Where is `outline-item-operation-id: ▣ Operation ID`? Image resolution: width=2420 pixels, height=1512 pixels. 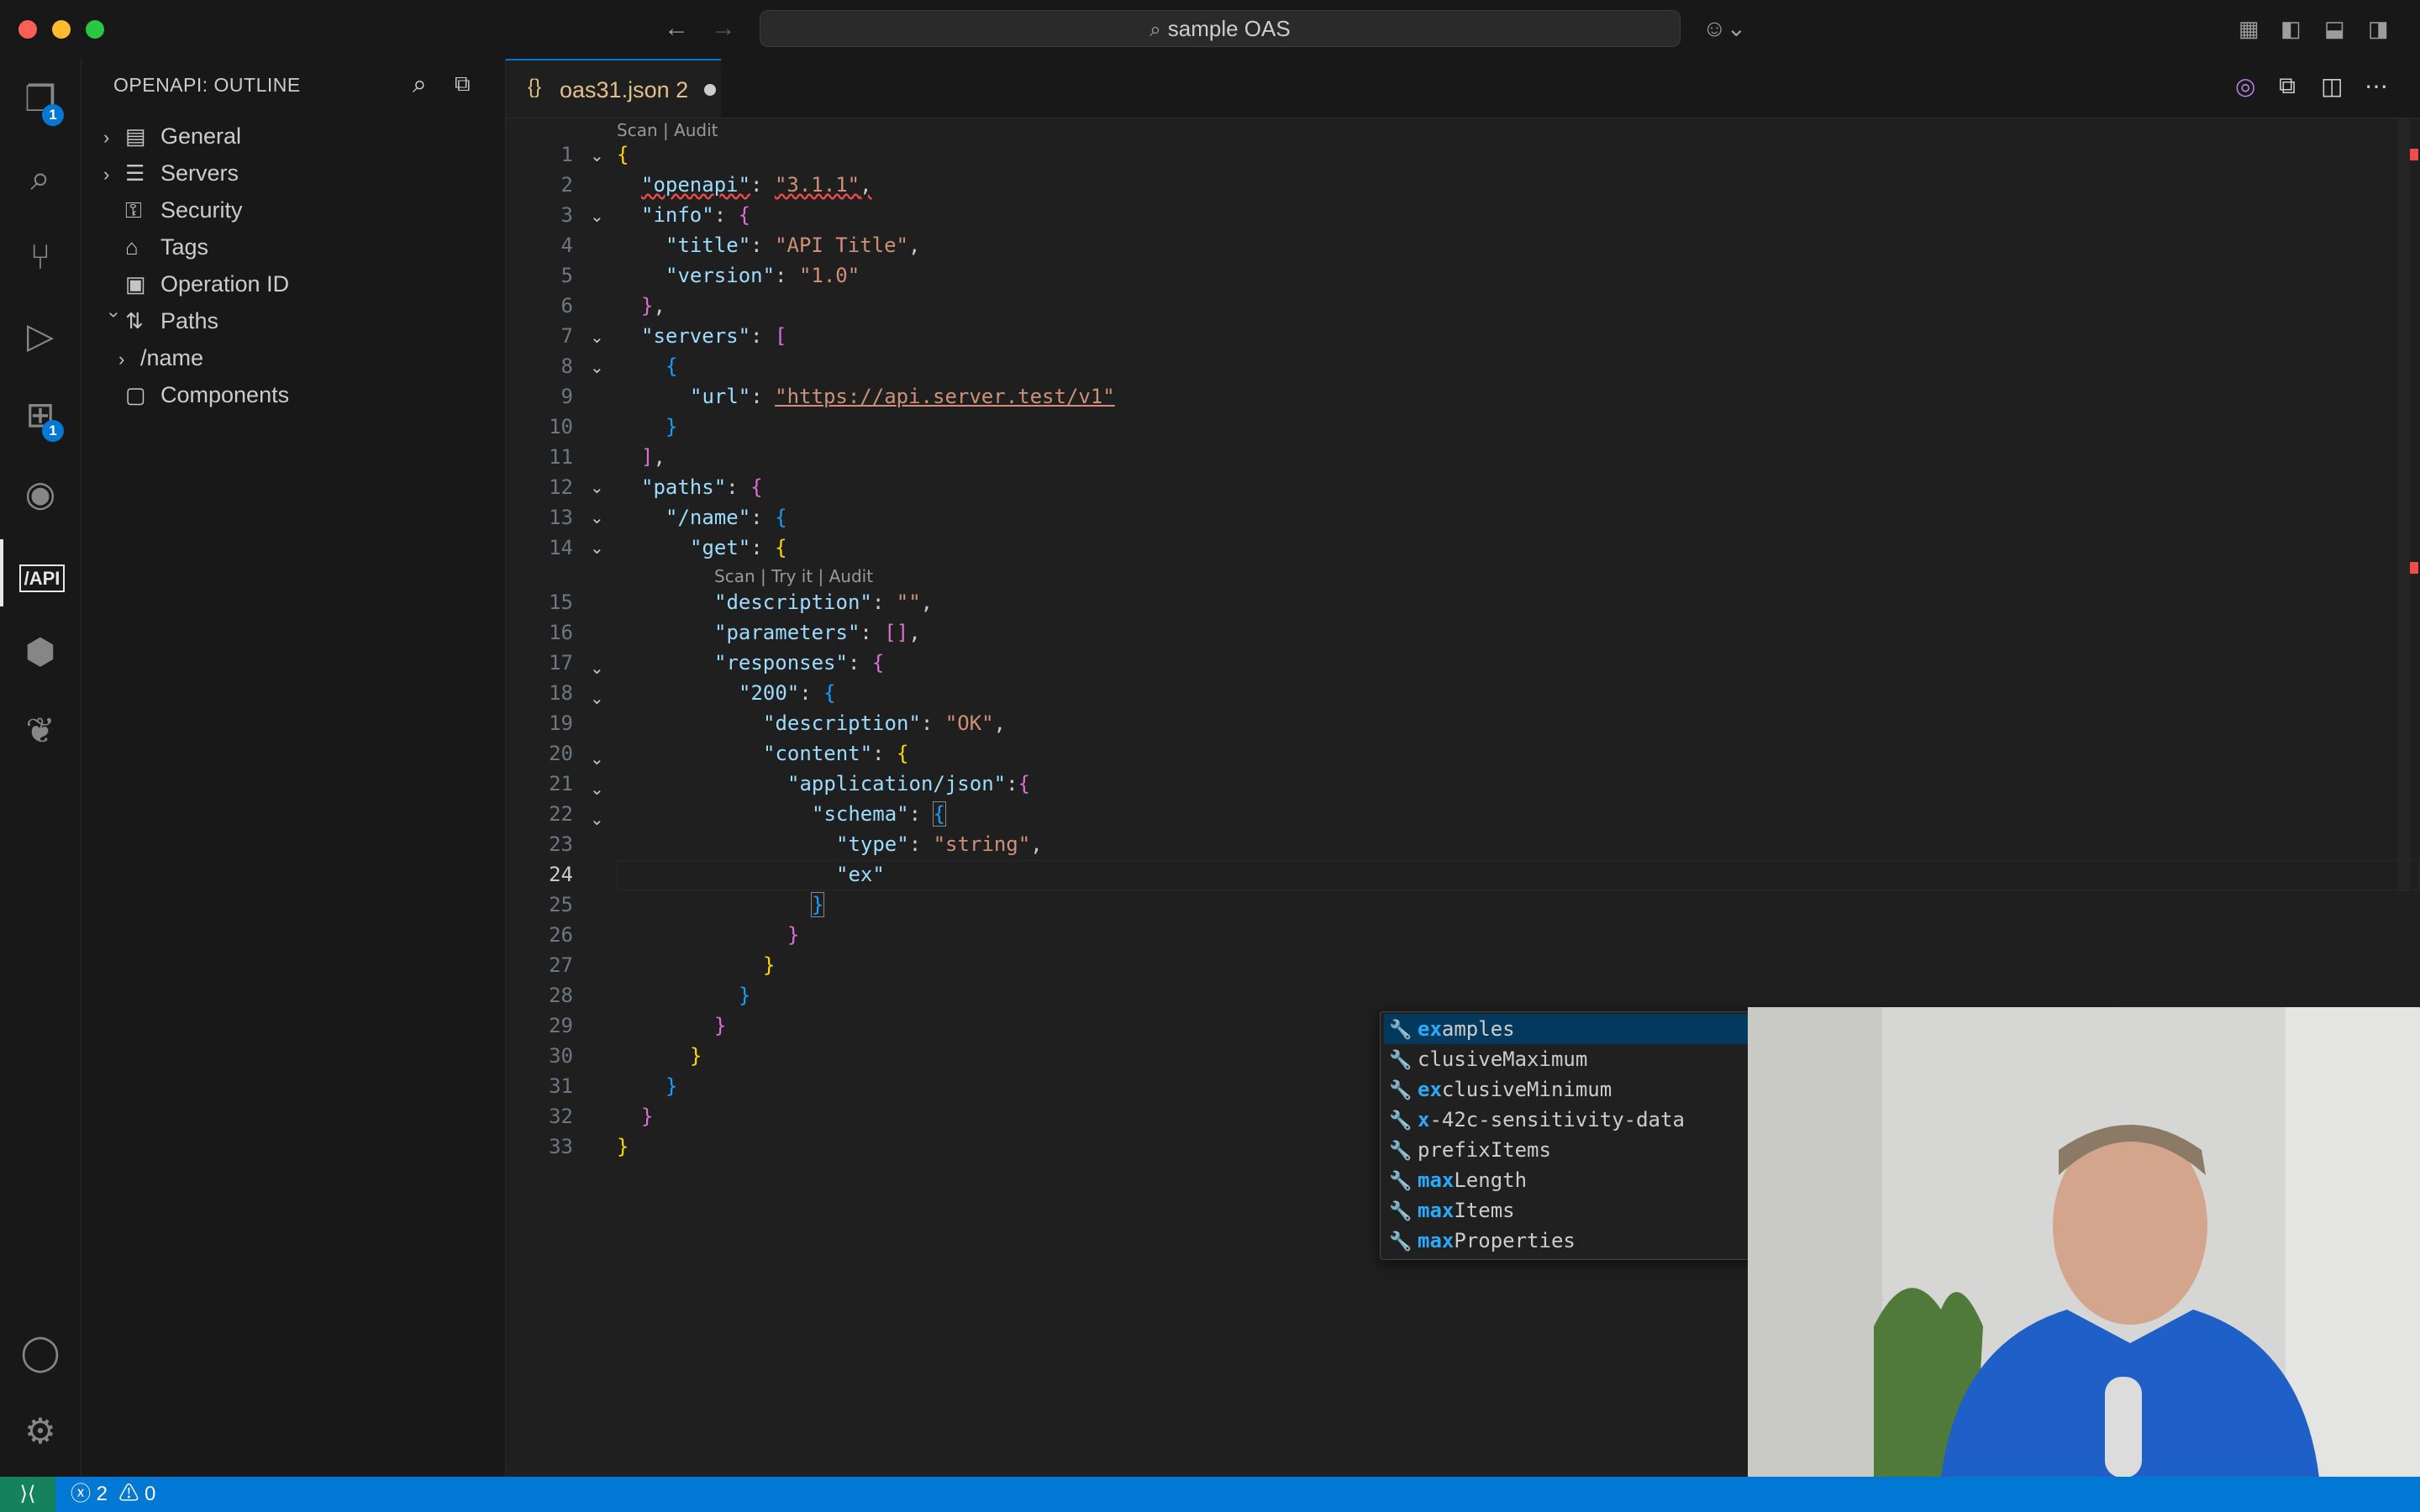
outline-item-operation-id: ▣ Operation ID is located at coordinates (196, 283).